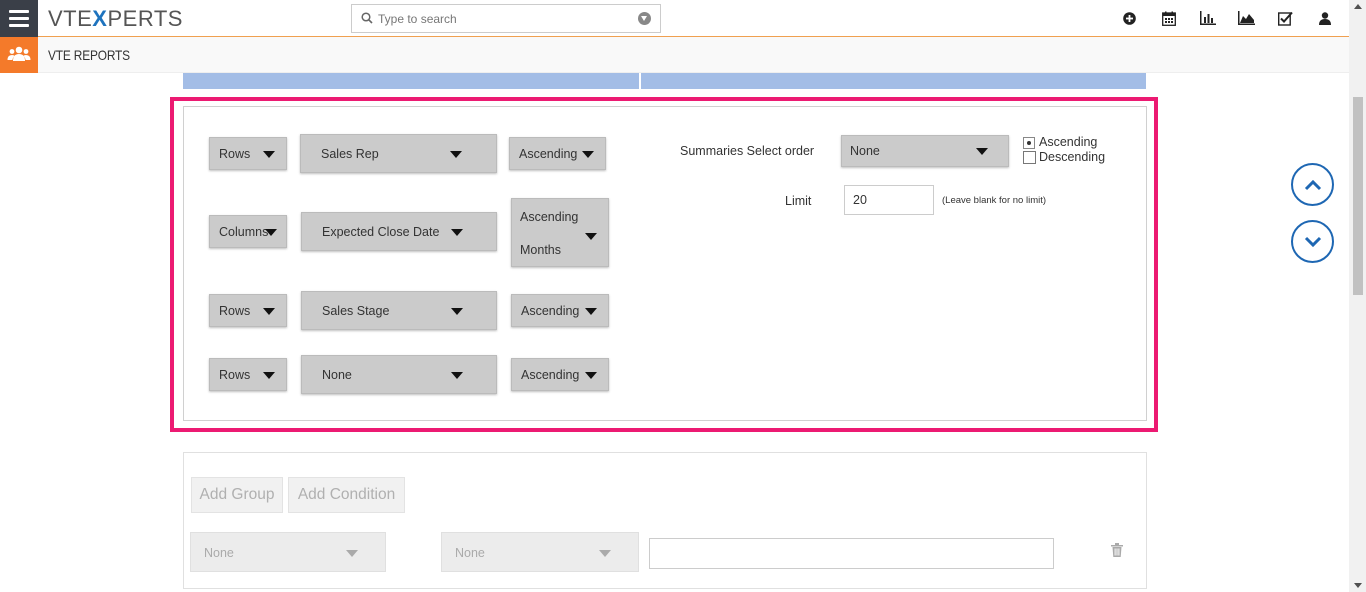  What do you see at coordinates (1246, 18) in the screenshot?
I see `chart-area-icon` at bounding box center [1246, 18].